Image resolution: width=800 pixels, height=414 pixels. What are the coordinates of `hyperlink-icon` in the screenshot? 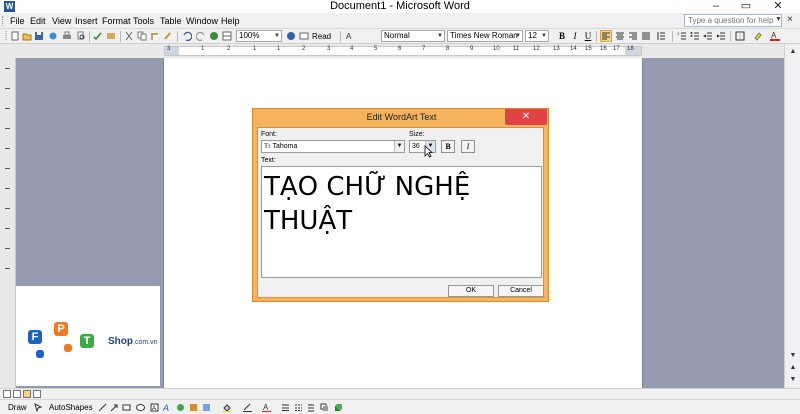 It's located at (214, 36).